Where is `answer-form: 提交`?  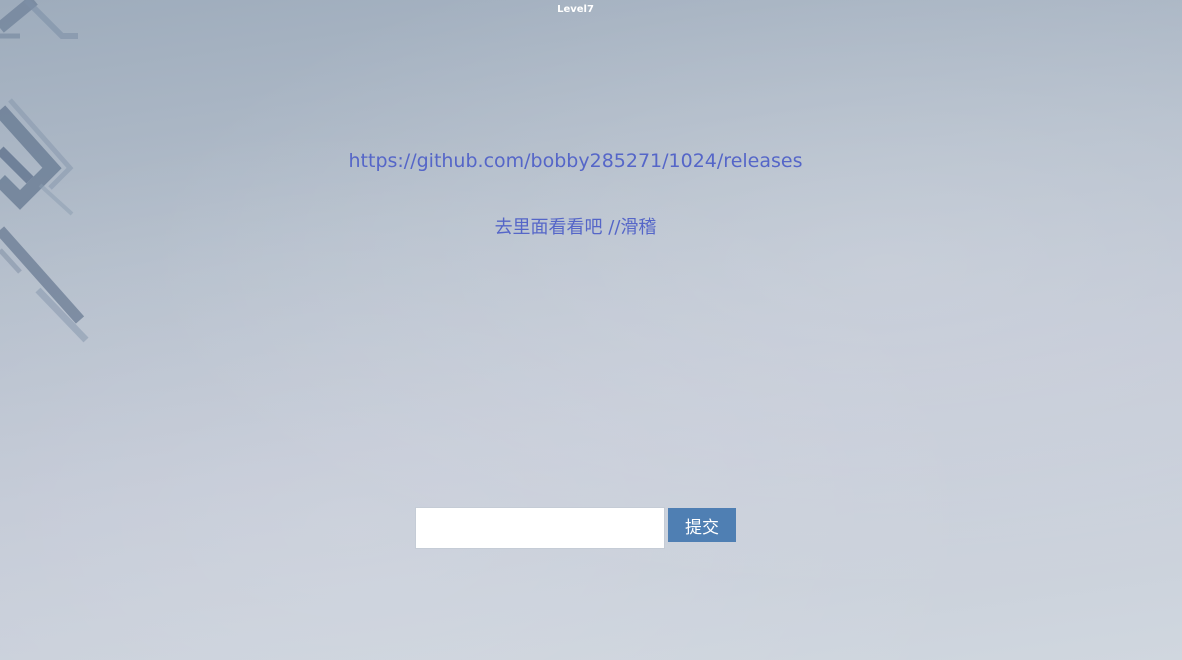
answer-form: 提交 is located at coordinates (576, 528).